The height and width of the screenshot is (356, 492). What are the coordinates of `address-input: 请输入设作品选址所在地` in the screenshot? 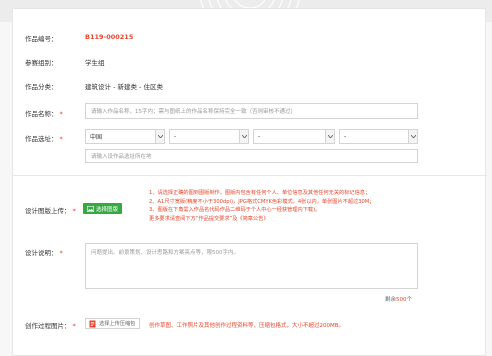 It's located at (251, 156).